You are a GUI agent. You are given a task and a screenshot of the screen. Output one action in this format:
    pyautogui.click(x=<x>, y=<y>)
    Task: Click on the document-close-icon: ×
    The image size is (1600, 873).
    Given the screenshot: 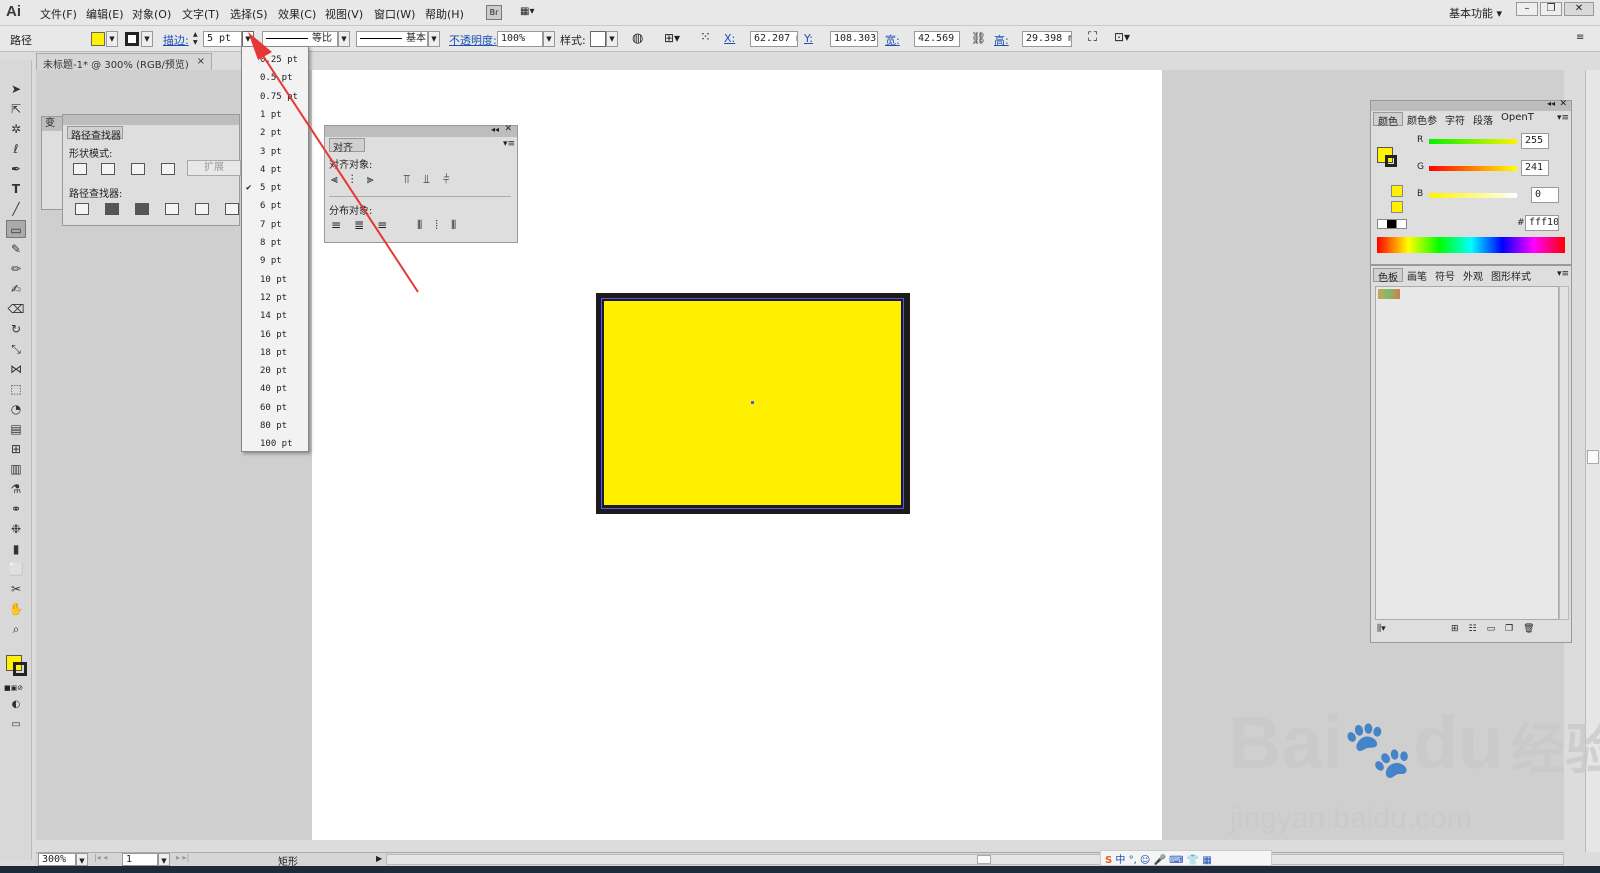 What is the action you would take?
    pyautogui.click(x=201, y=61)
    